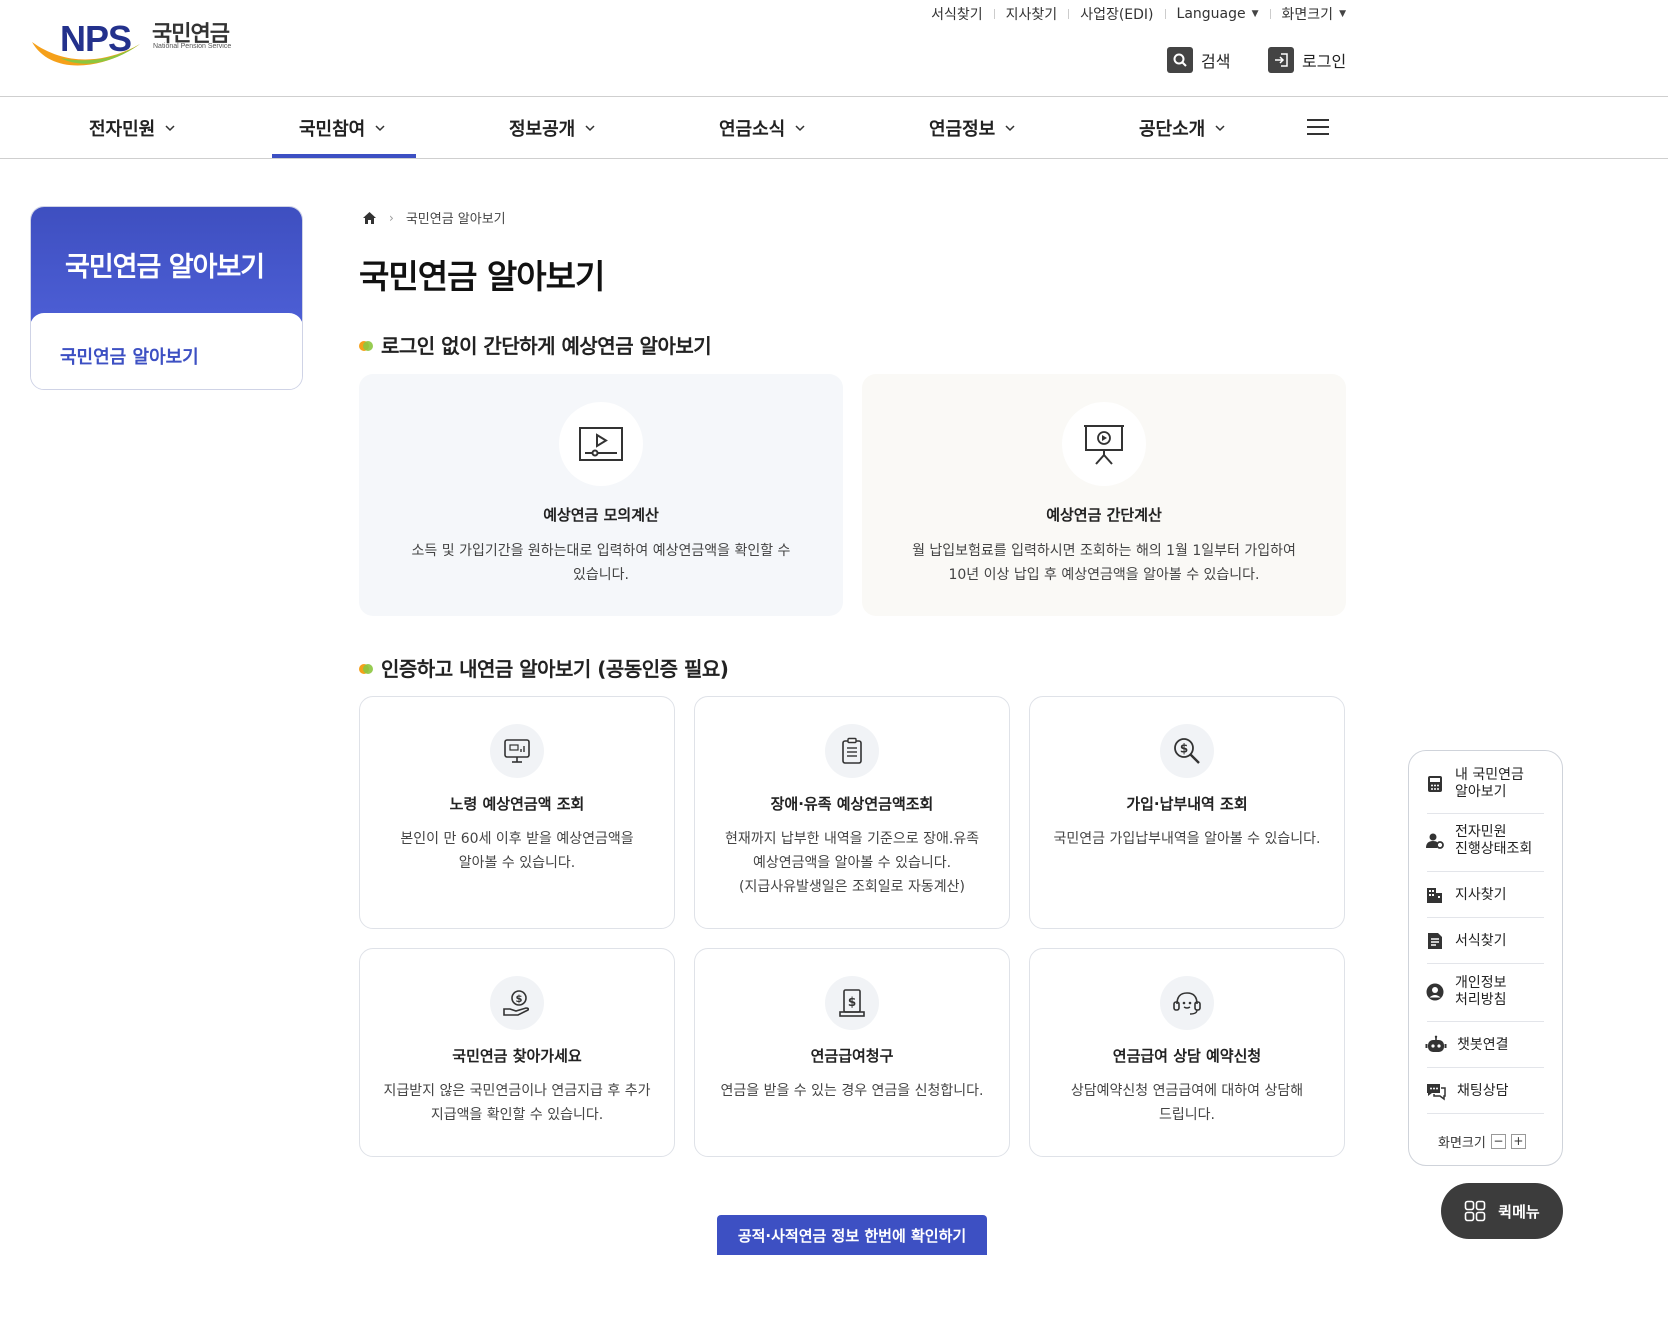 This screenshot has height=1329, width=1668. I want to click on breadcrumb: › 국민연금 알아보기, so click(434, 217).